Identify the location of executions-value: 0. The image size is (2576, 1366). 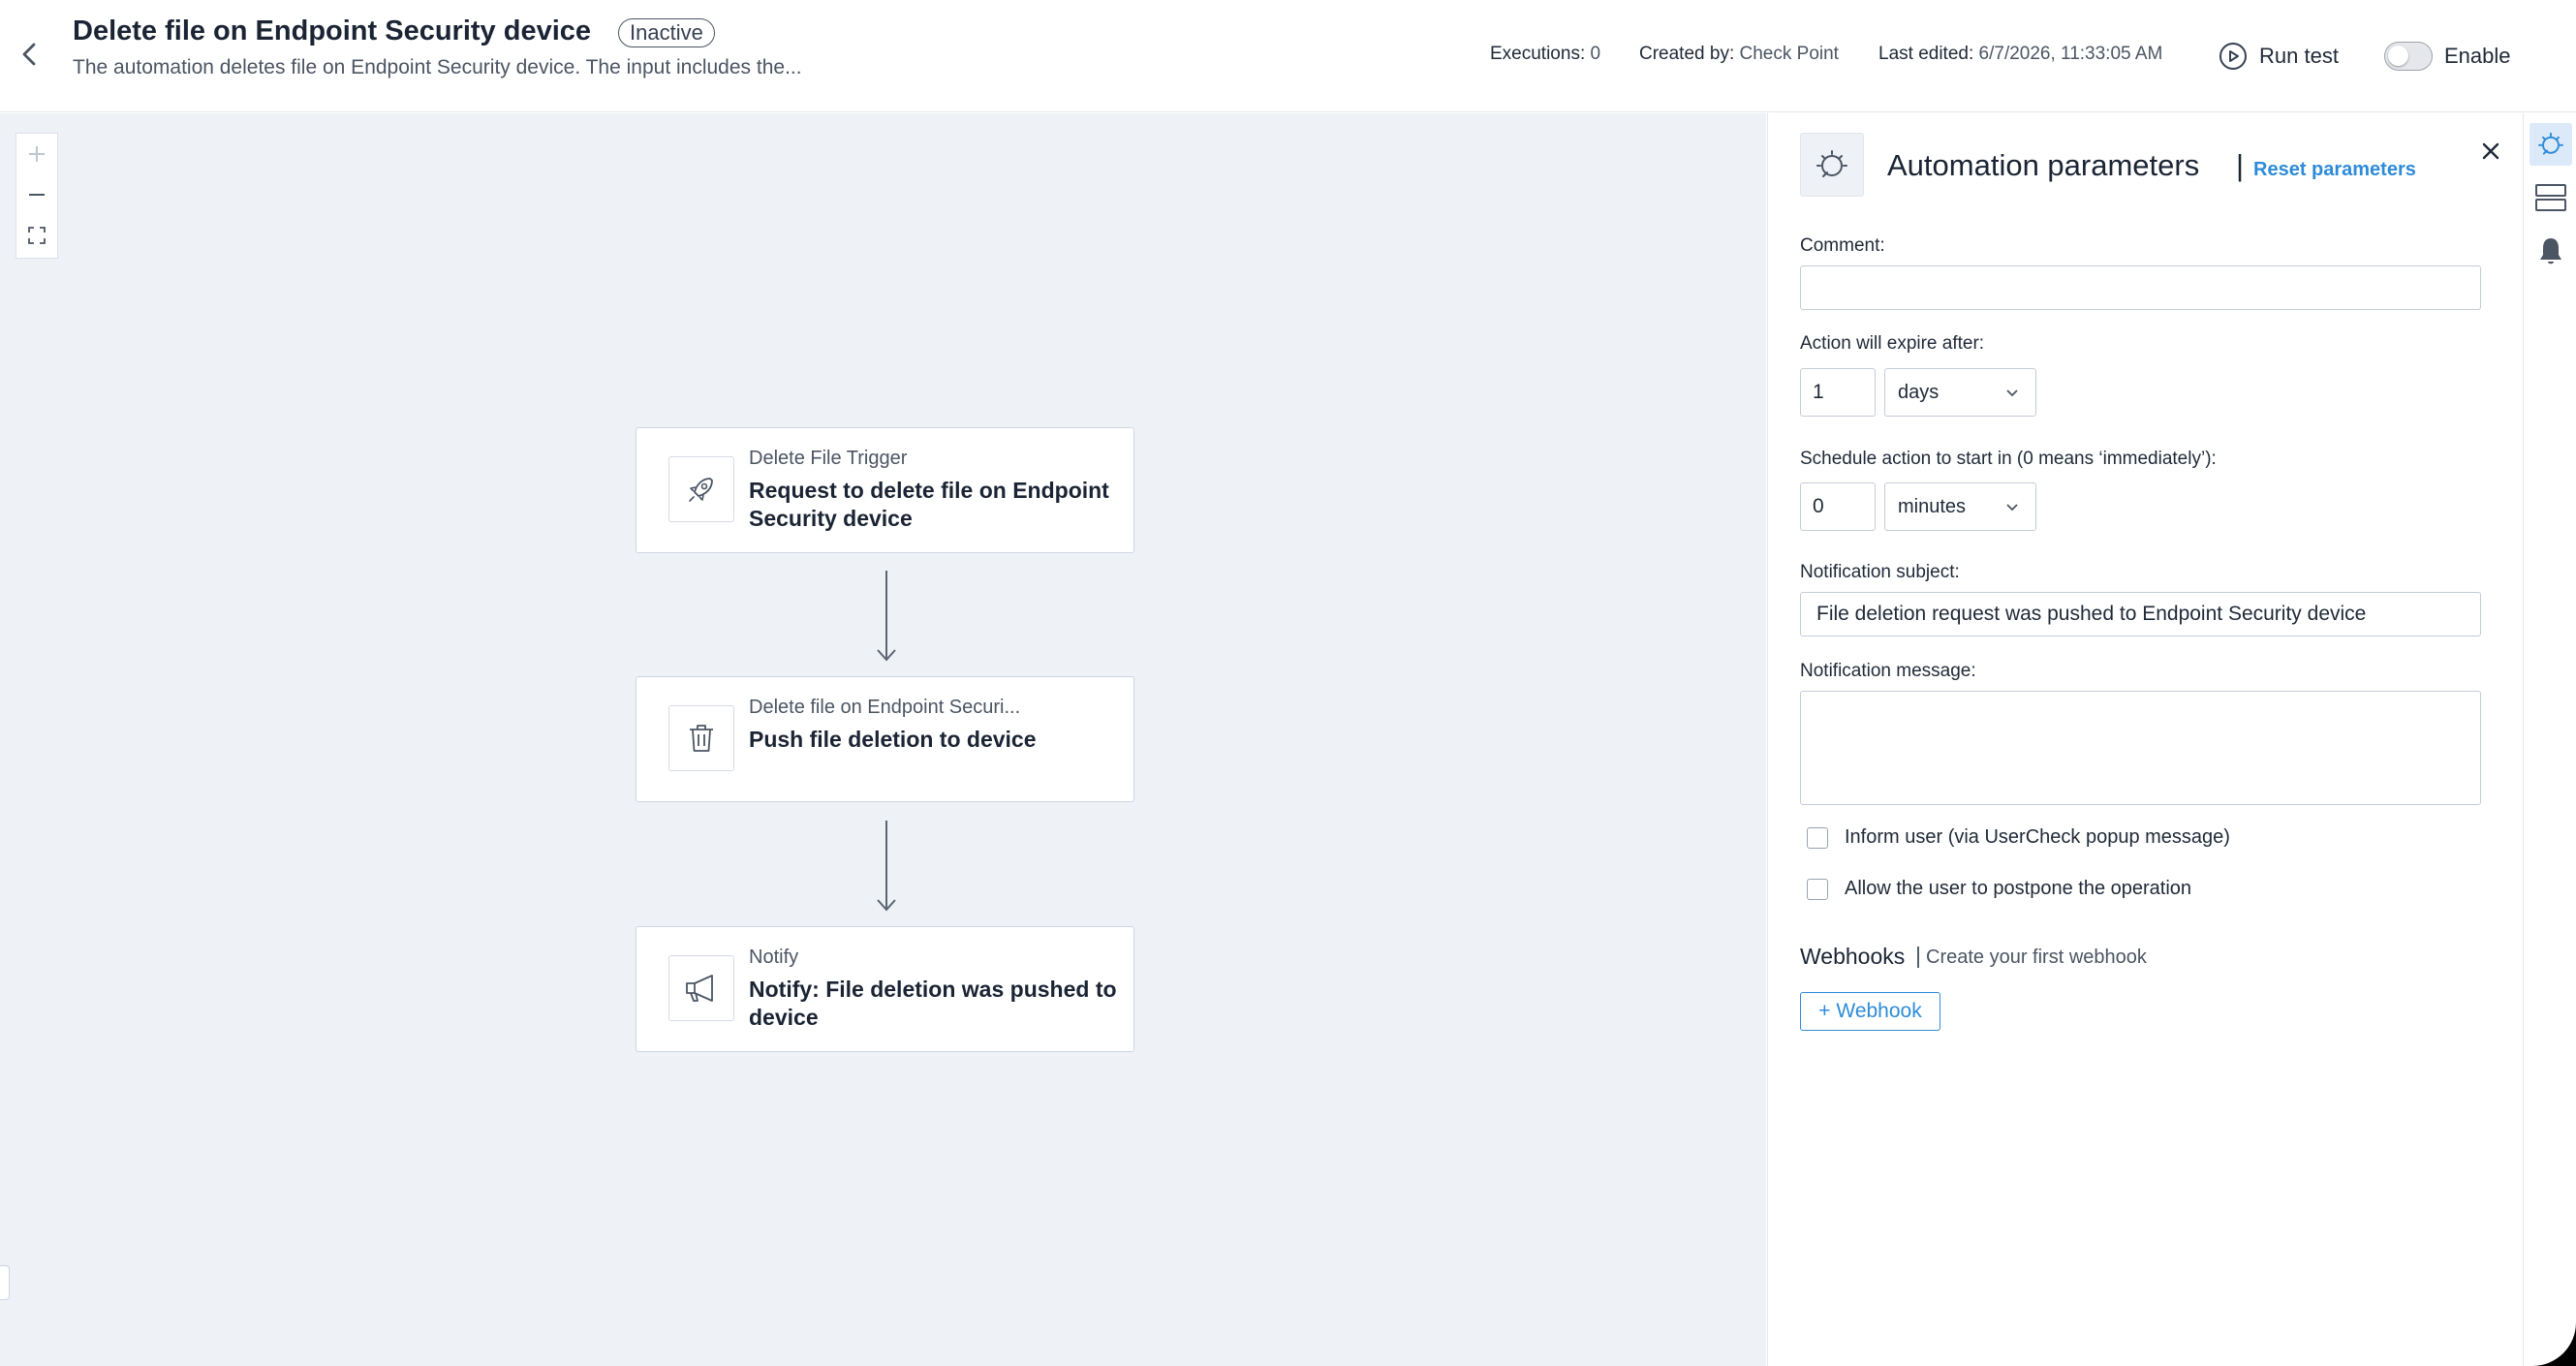
(1595, 54).